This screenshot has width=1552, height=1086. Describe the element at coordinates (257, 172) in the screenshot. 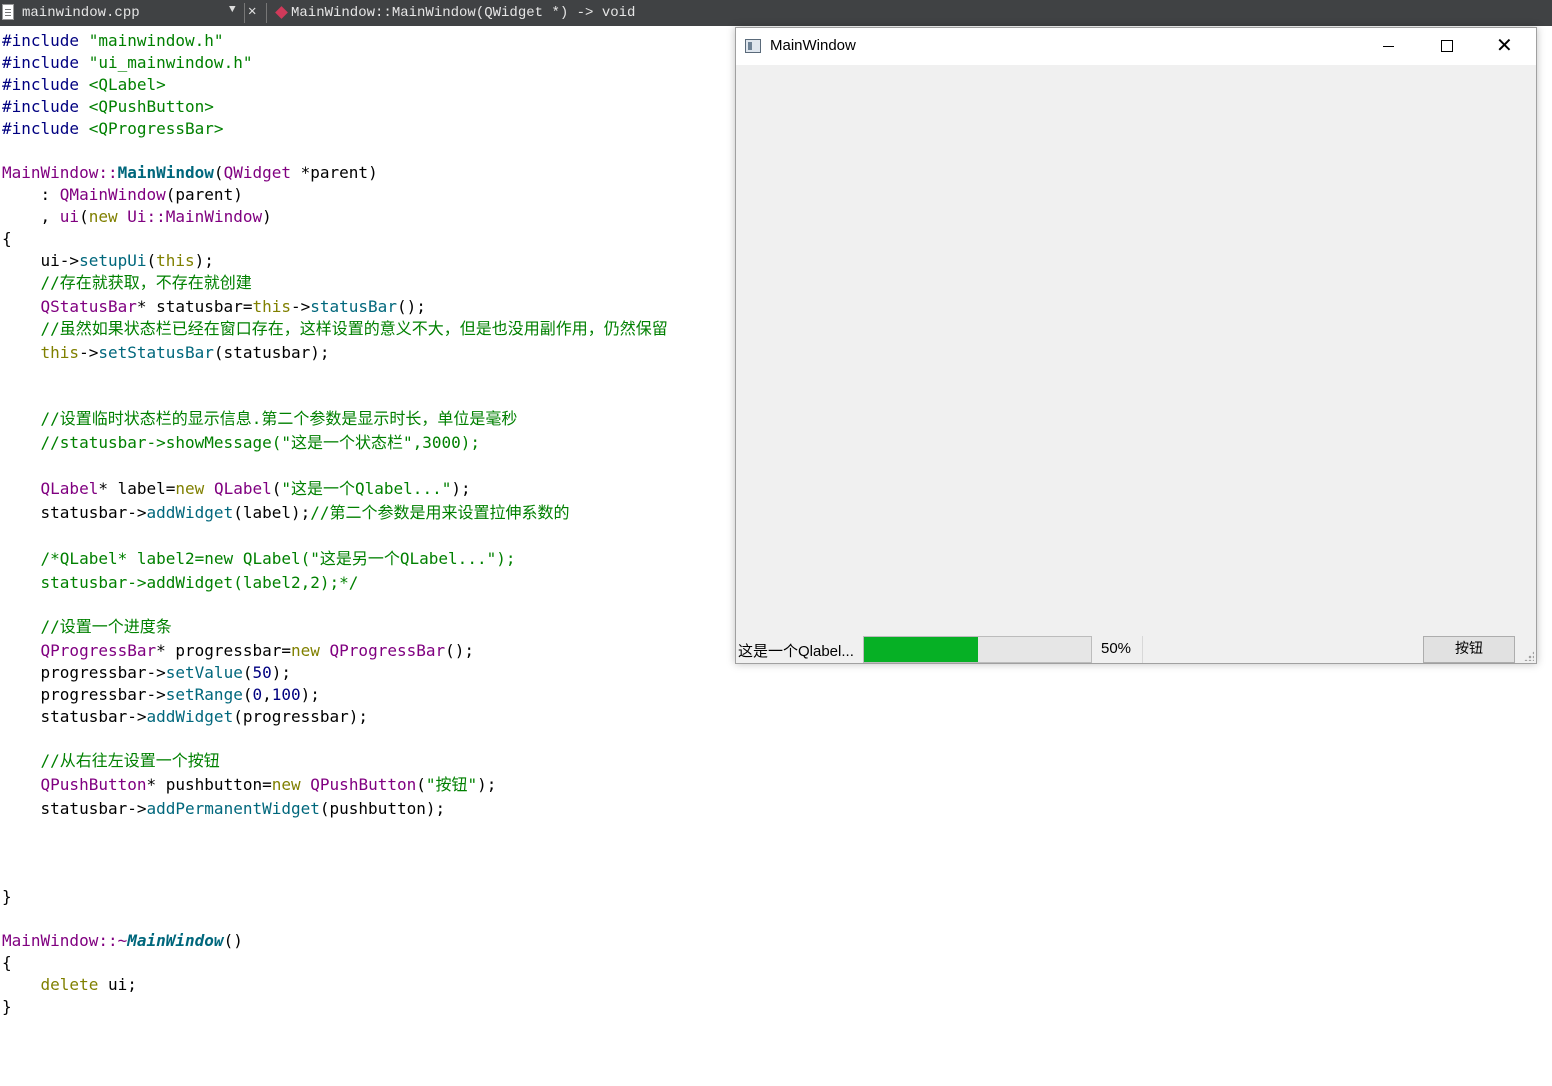

I see `code-token: QWidget` at that location.